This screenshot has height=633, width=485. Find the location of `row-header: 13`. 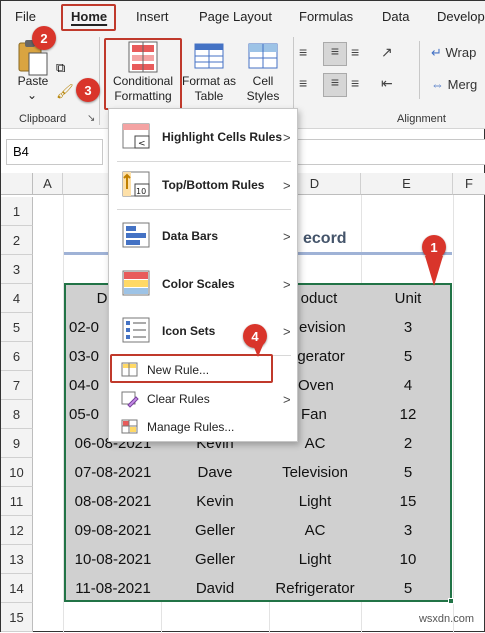

row-header: 13 is located at coordinates (17, 559).